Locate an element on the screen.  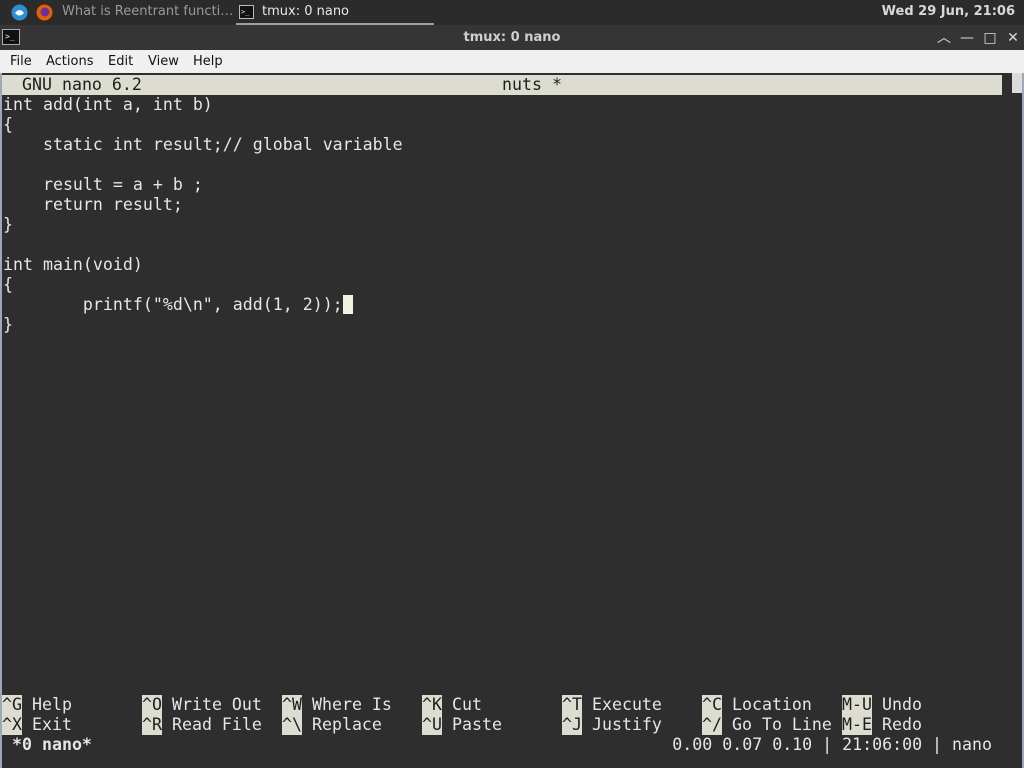
shortcut-label: Paste is located at coordinates (476, 724).